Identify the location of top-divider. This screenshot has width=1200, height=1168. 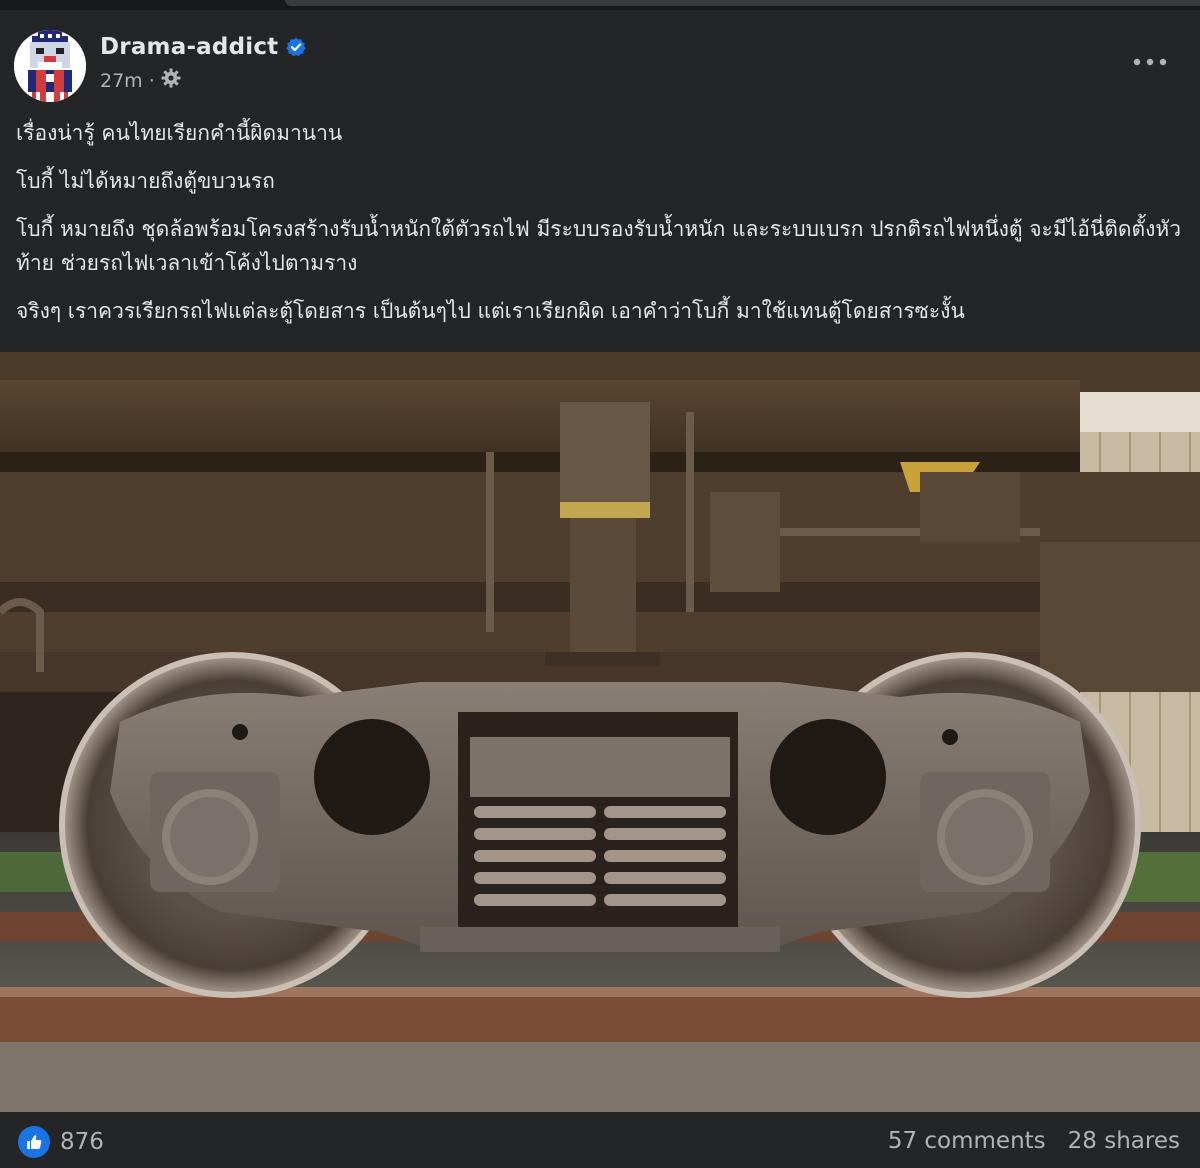
(600, 5).